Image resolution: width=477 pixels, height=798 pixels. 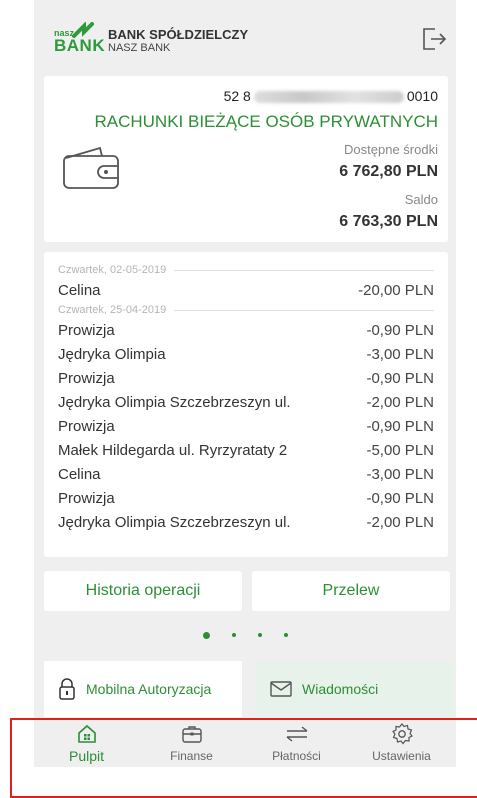 What do you see at coordinates (296, 756) in the screenshot?
I see `nav-label-platnosci: Płatności` at bounding box center [296, 756].